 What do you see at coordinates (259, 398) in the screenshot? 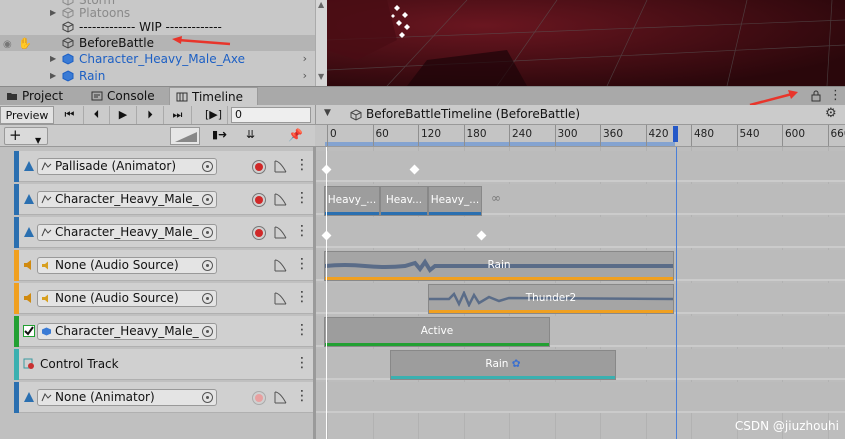
I see `record-button-disabled` at bounding box center [259, 398].